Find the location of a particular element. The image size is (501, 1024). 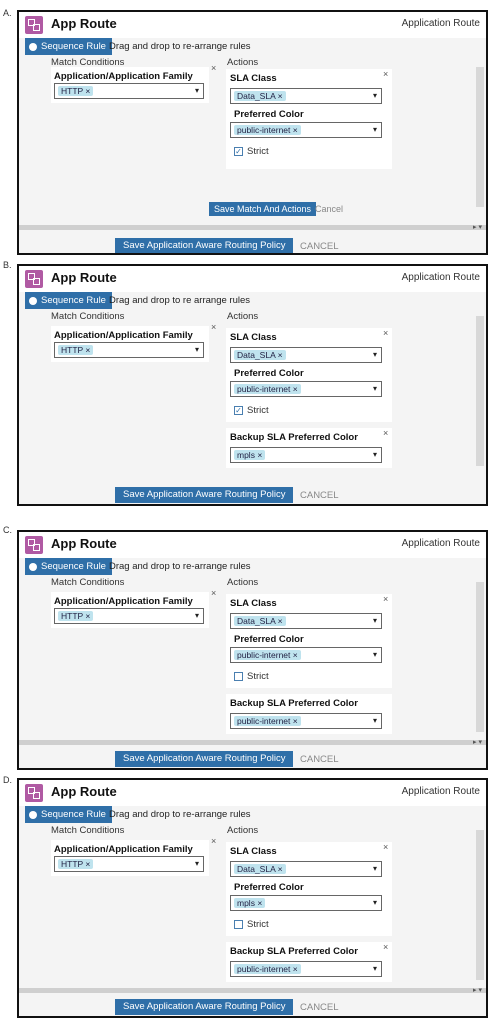

title-bar: App Route Application Route is located at coordinates (252, 545).